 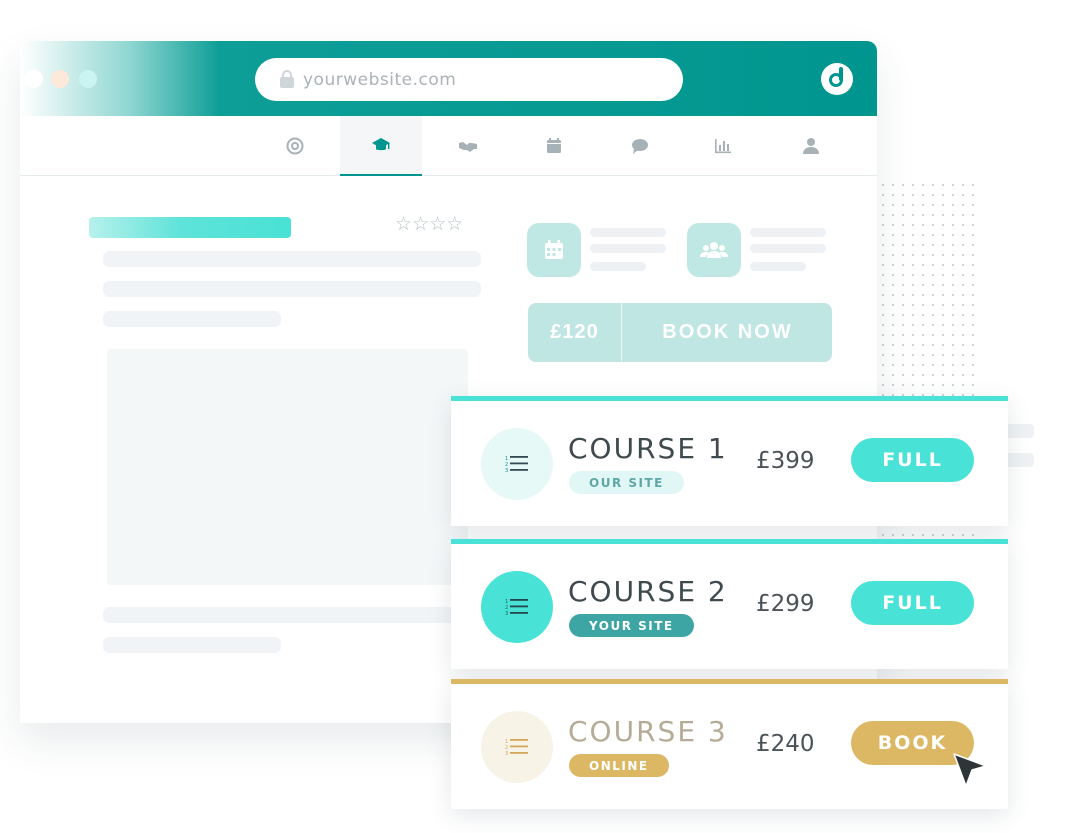 I want to click on date-info-tile, so click(x=554, y=250).